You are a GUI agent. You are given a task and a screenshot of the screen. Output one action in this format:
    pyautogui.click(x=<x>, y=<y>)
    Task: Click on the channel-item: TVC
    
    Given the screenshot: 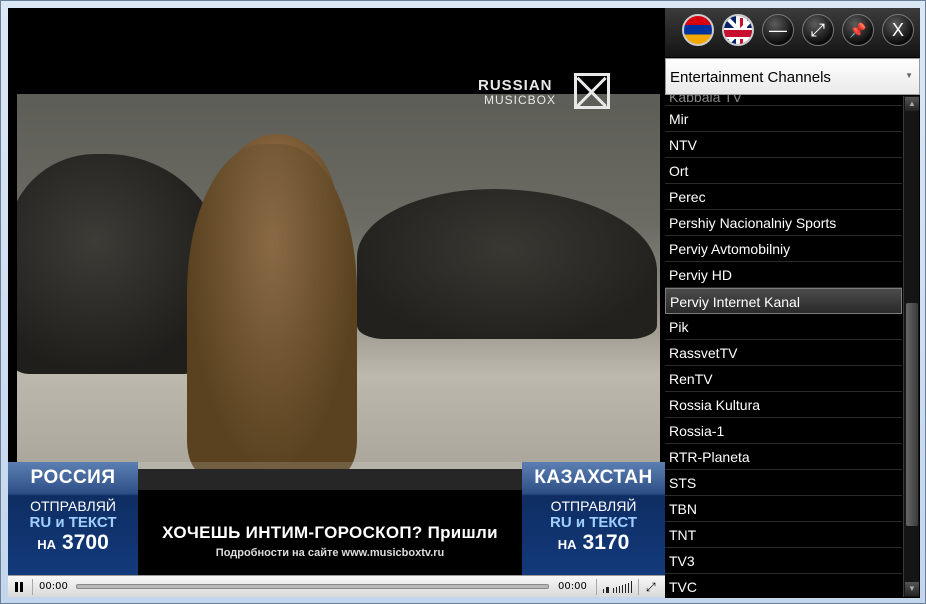 What is the action you would take?
    pyautogui.click(x=783, y=586)
    